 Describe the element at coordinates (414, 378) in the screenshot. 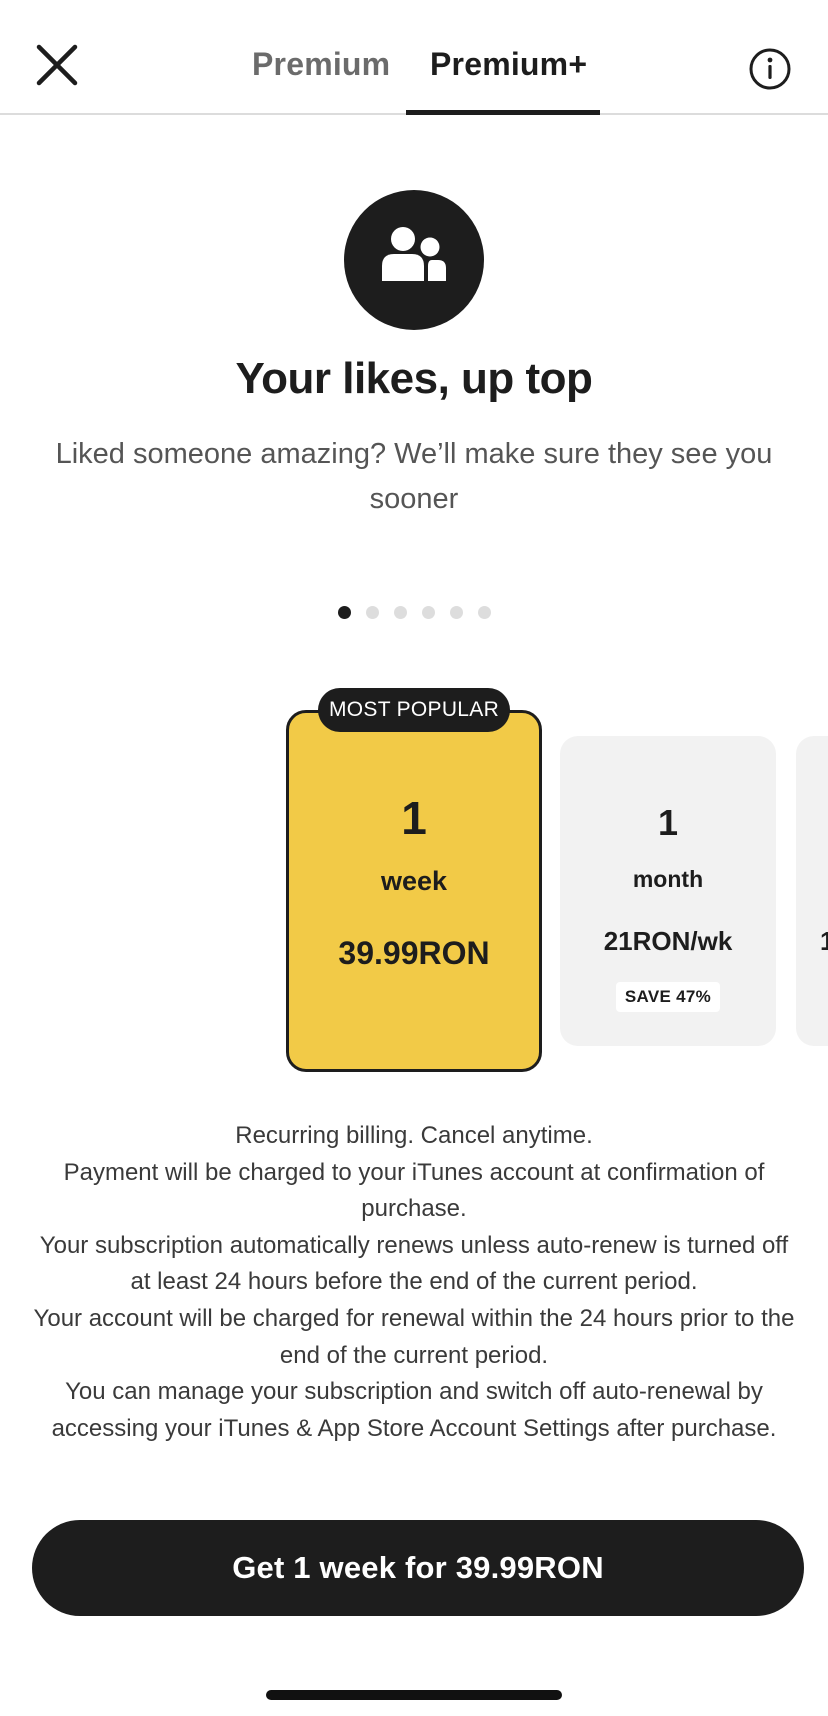

I see `feature-title: Your likes, up top` at that location.